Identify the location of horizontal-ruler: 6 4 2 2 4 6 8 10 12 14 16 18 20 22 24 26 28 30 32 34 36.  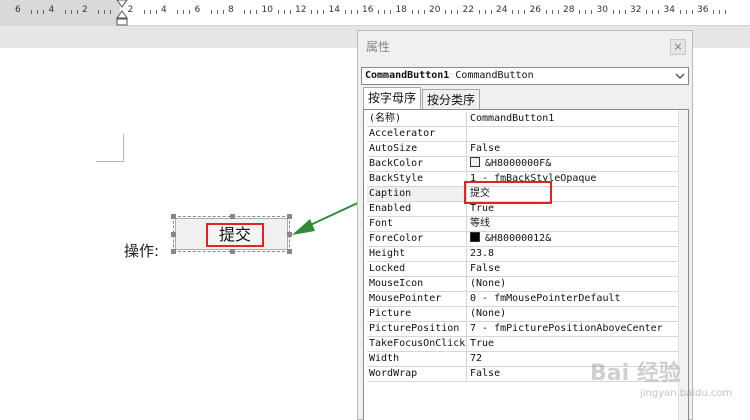
(375, 13).